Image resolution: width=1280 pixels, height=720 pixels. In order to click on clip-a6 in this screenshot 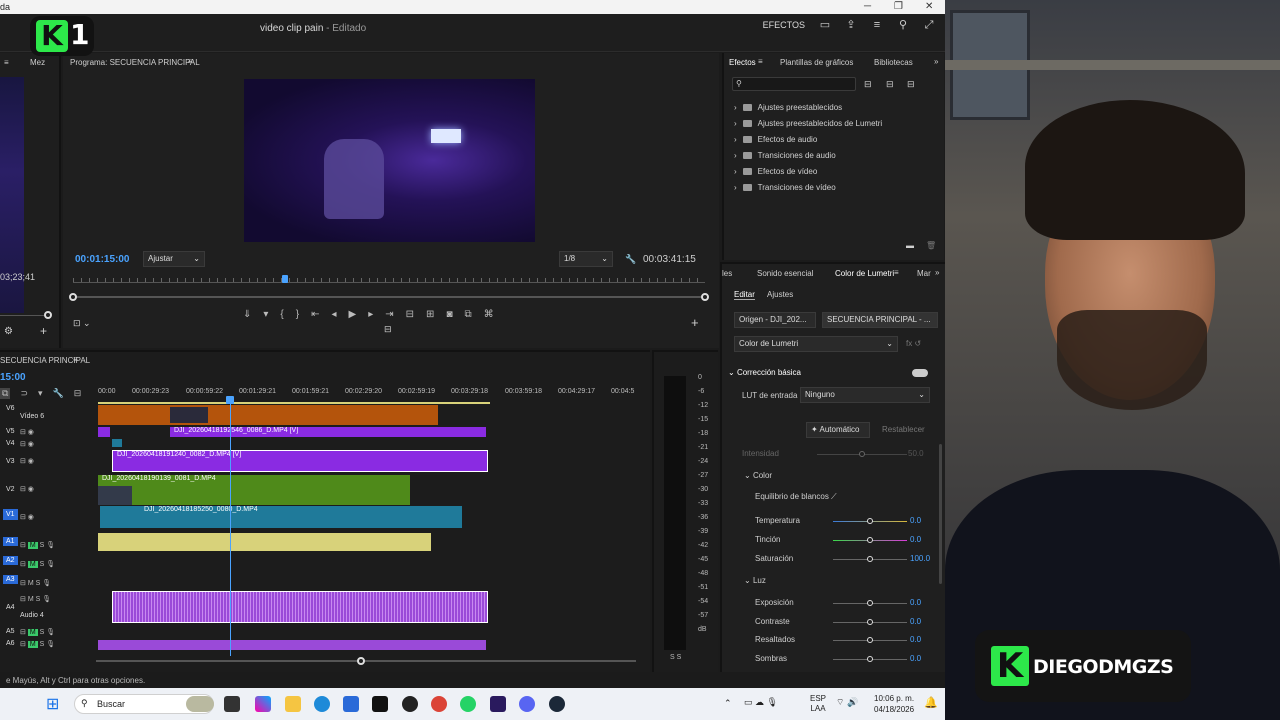, I will do `click(292, 645)`.